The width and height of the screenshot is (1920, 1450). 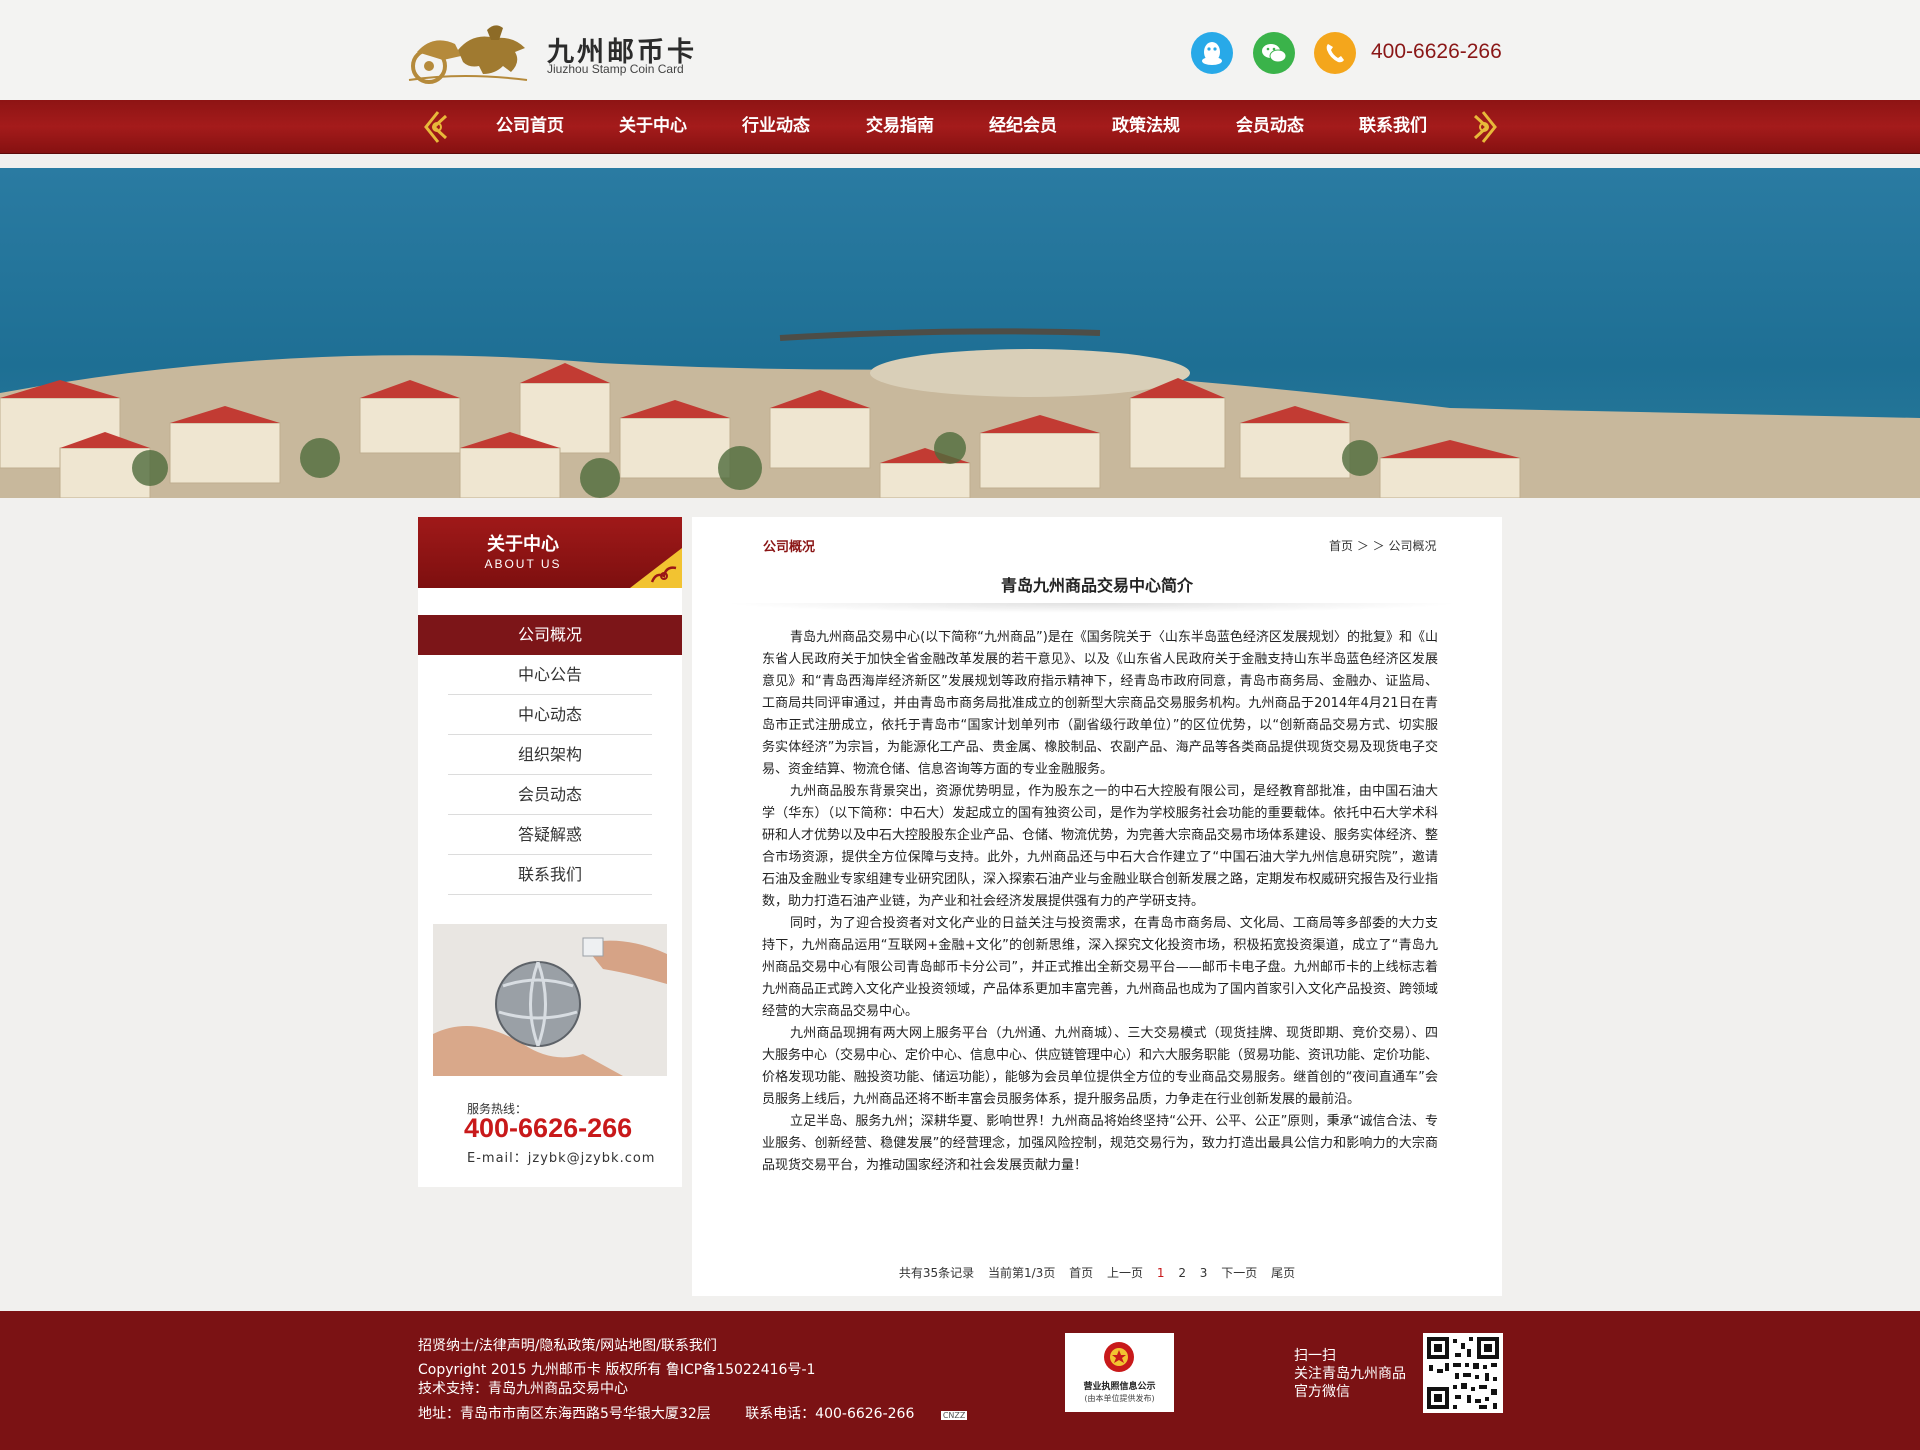 What do you see at coordinates (523, 544) in the screenshot?
I see `sidebar-title: 关于中心` at bounding box center [523, 544].